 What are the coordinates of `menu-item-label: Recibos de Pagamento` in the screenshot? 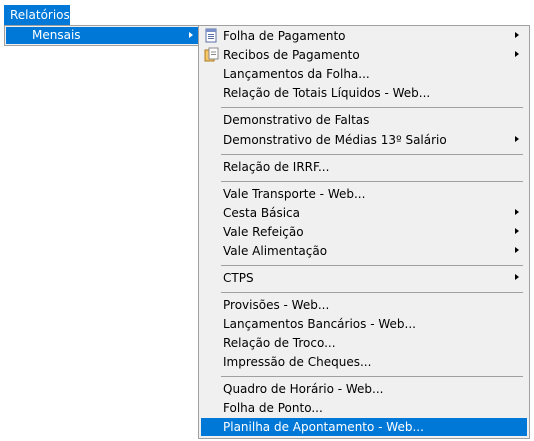 It's located at (291, 55).